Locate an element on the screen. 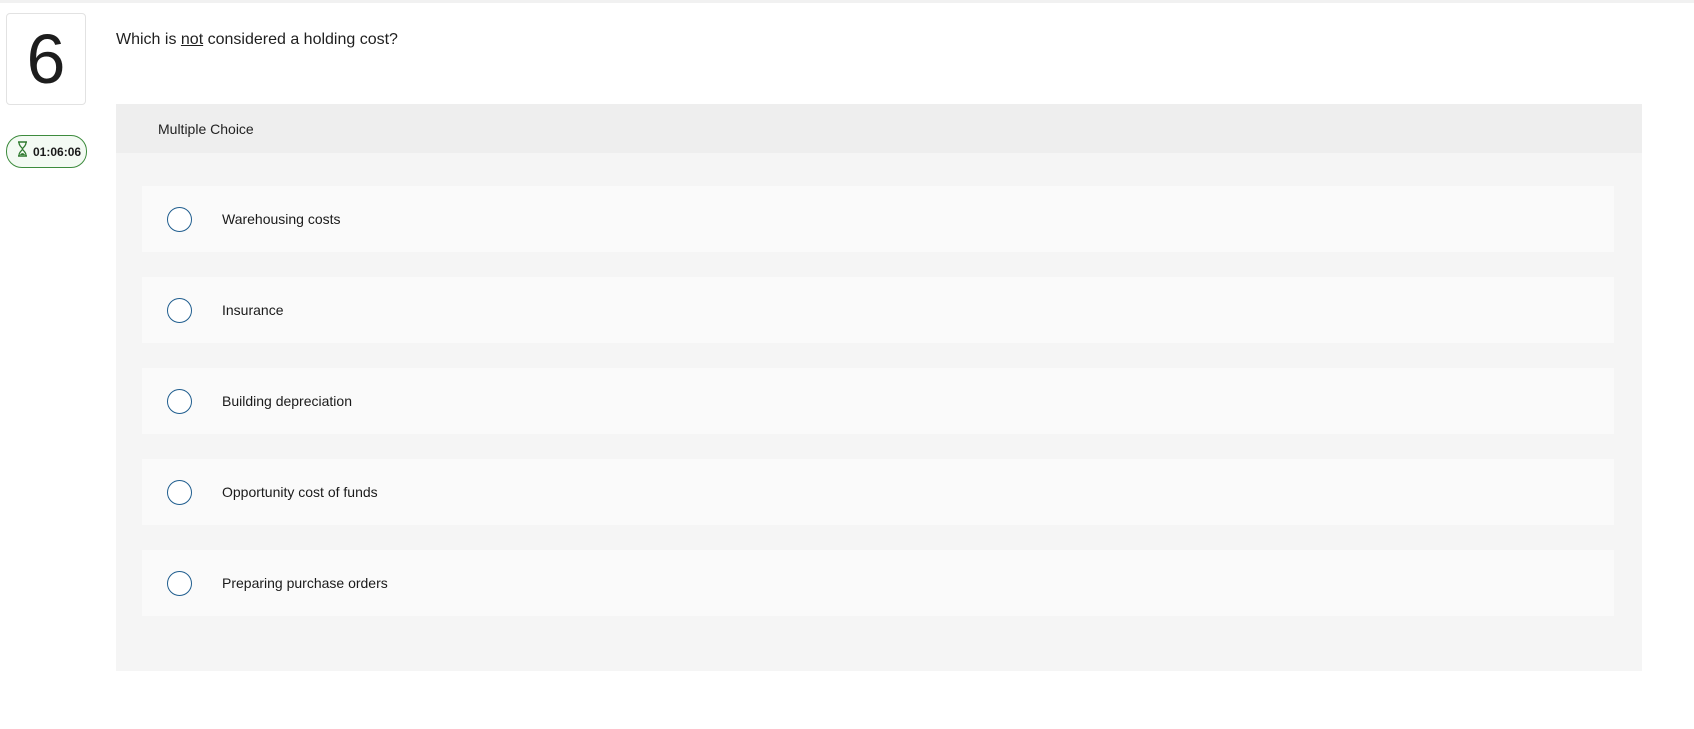 The height and width of the screenshot is (729, 1694). answer-option-label: Warehousing costs is located at coordinates (281, 219).